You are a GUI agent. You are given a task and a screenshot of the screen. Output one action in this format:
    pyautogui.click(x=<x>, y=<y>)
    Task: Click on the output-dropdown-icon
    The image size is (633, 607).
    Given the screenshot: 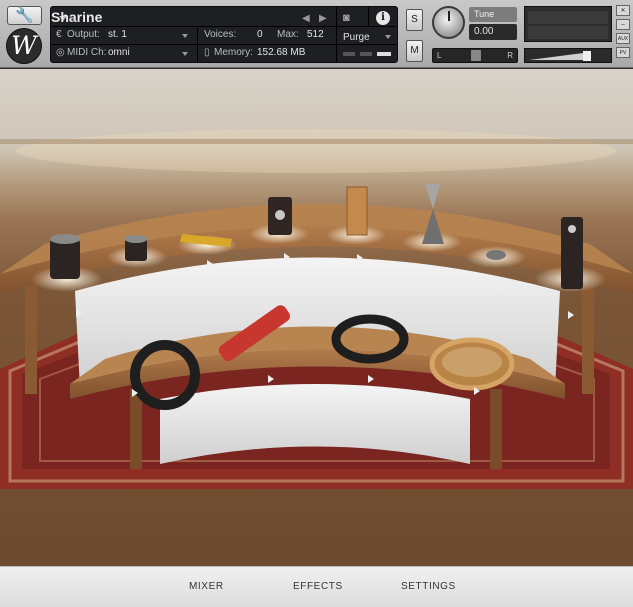 What is the action you would take?
    pyautogui.click(x=185, y=36)
    